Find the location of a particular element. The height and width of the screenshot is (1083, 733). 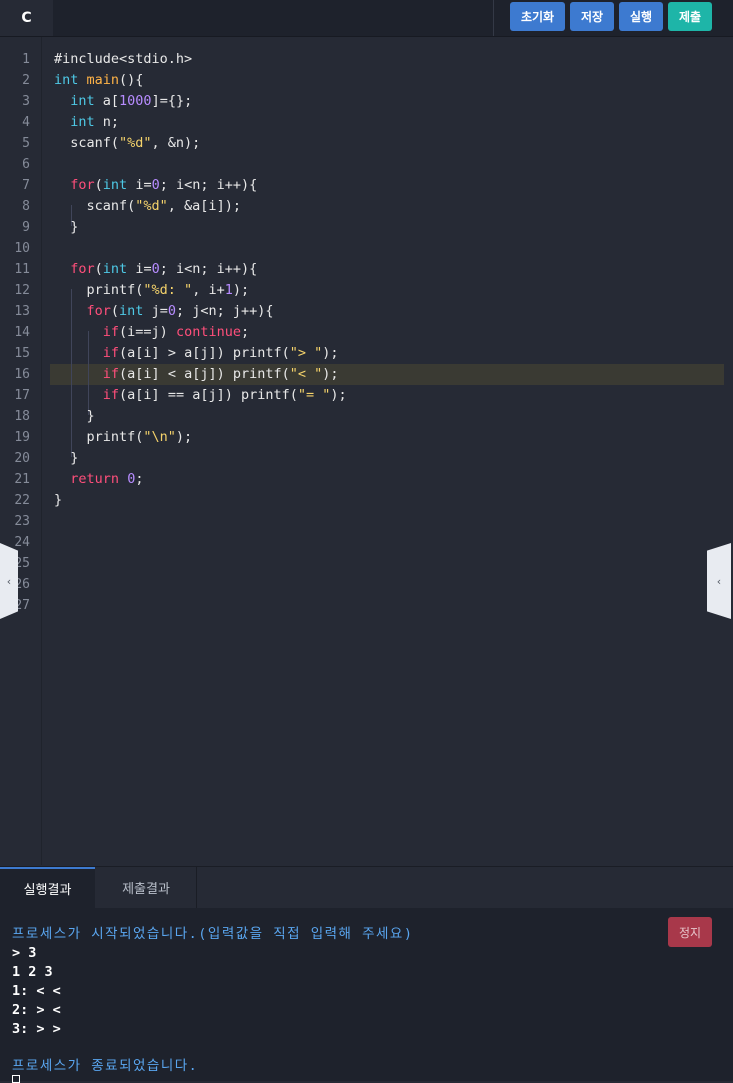

line-number: 13 is located at coordinates (22, 311).